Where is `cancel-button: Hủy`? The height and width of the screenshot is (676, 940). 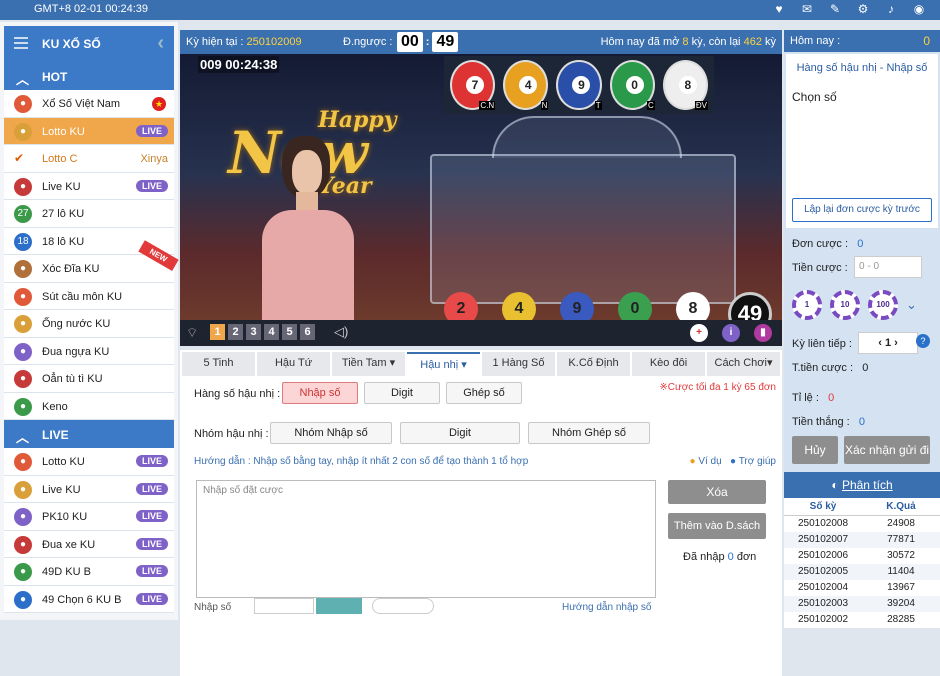
cancel-button: Hủy is located at coordinates (815, 450).